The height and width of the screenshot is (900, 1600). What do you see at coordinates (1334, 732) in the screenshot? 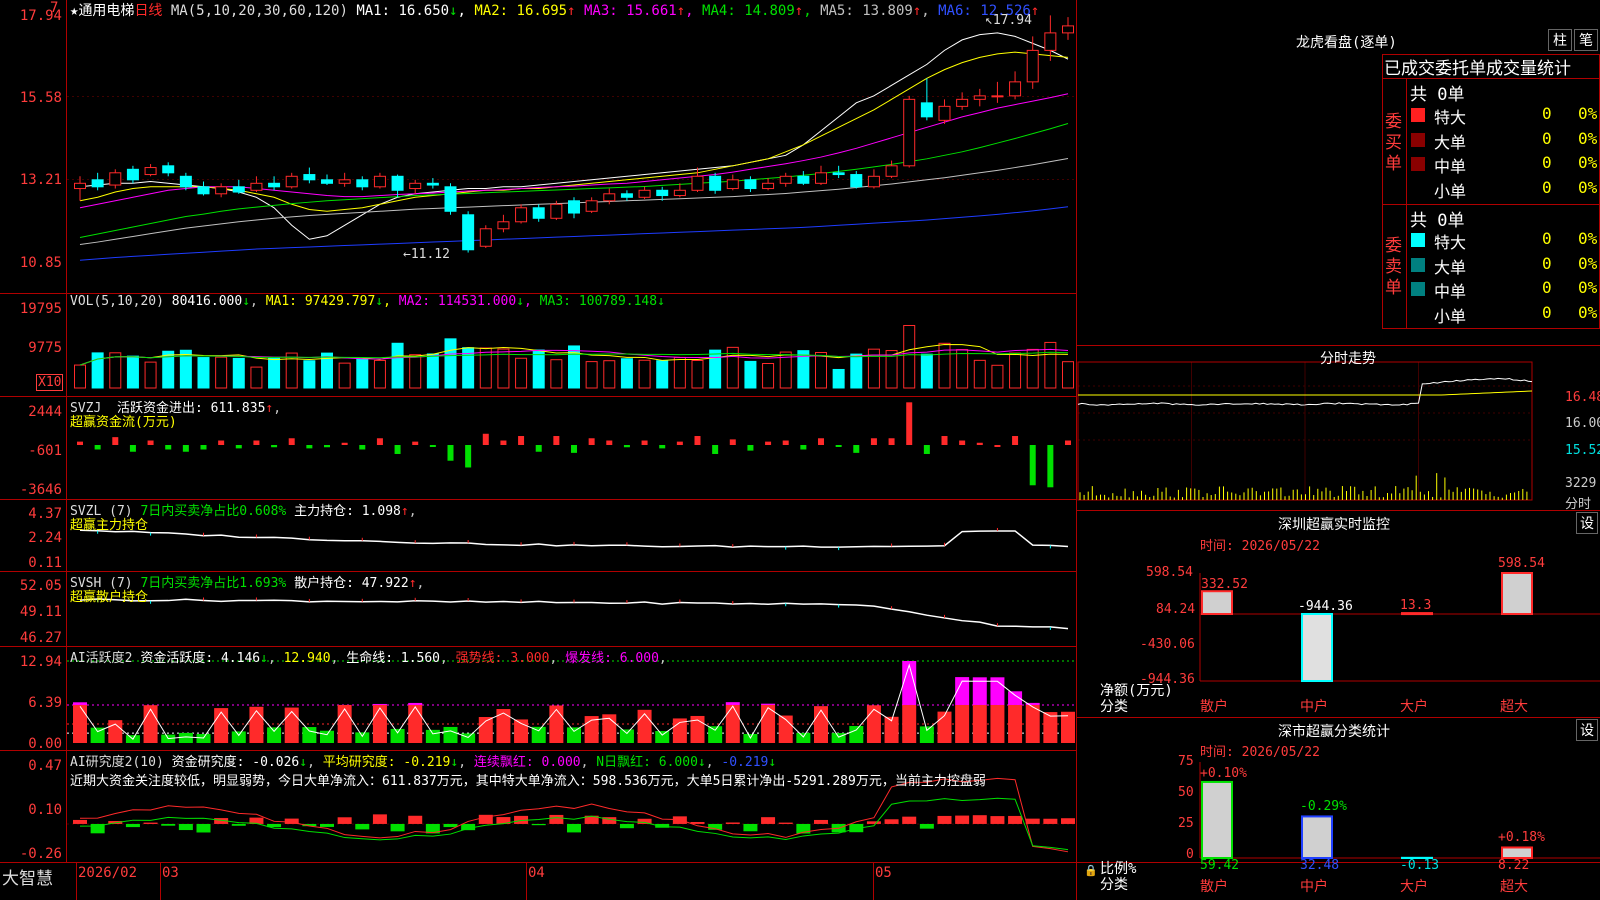
I see `sz-class-title: 深市超赢分类统计` at bounding box center [1334, 732].